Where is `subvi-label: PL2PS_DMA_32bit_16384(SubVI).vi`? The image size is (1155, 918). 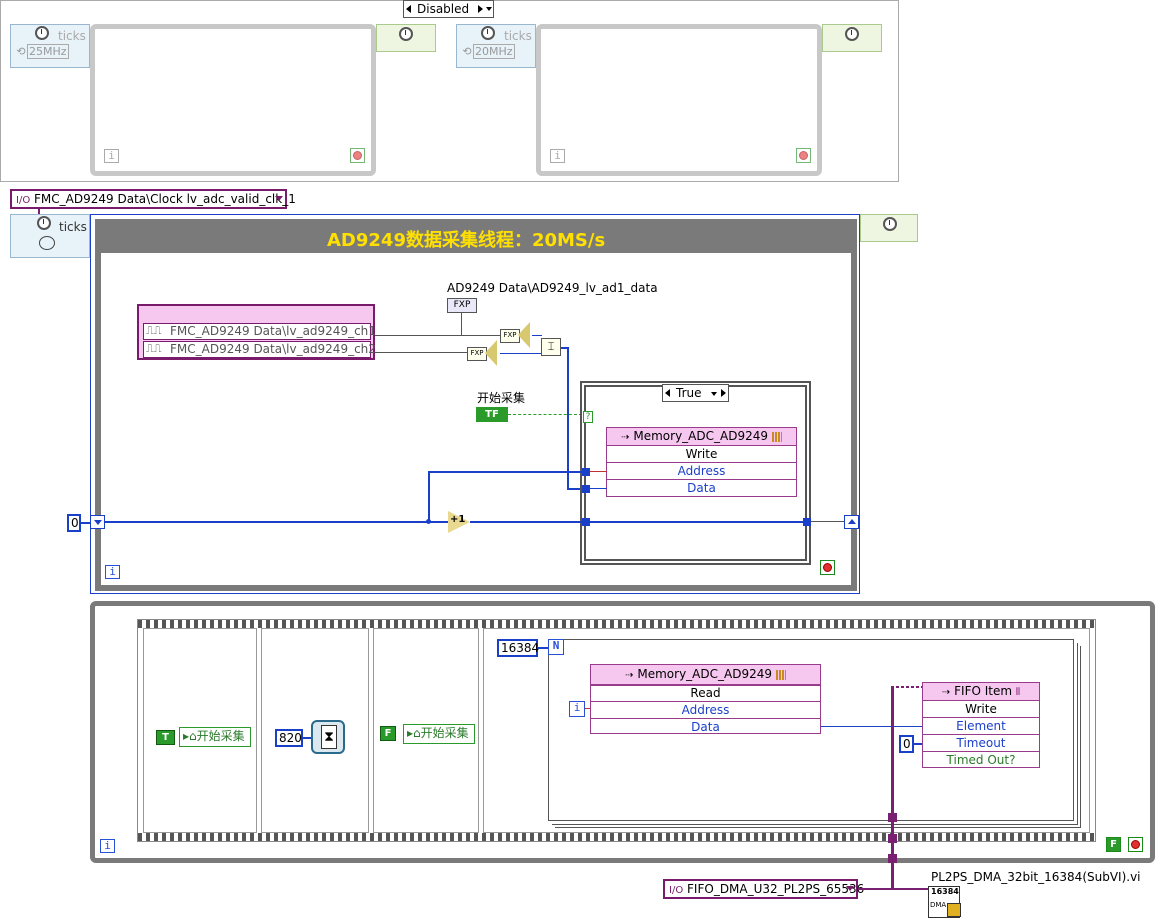
subvi-label: PL2PS_DMA_32bit_16384(SubVI).vi is located at coordinates (1036, 877).